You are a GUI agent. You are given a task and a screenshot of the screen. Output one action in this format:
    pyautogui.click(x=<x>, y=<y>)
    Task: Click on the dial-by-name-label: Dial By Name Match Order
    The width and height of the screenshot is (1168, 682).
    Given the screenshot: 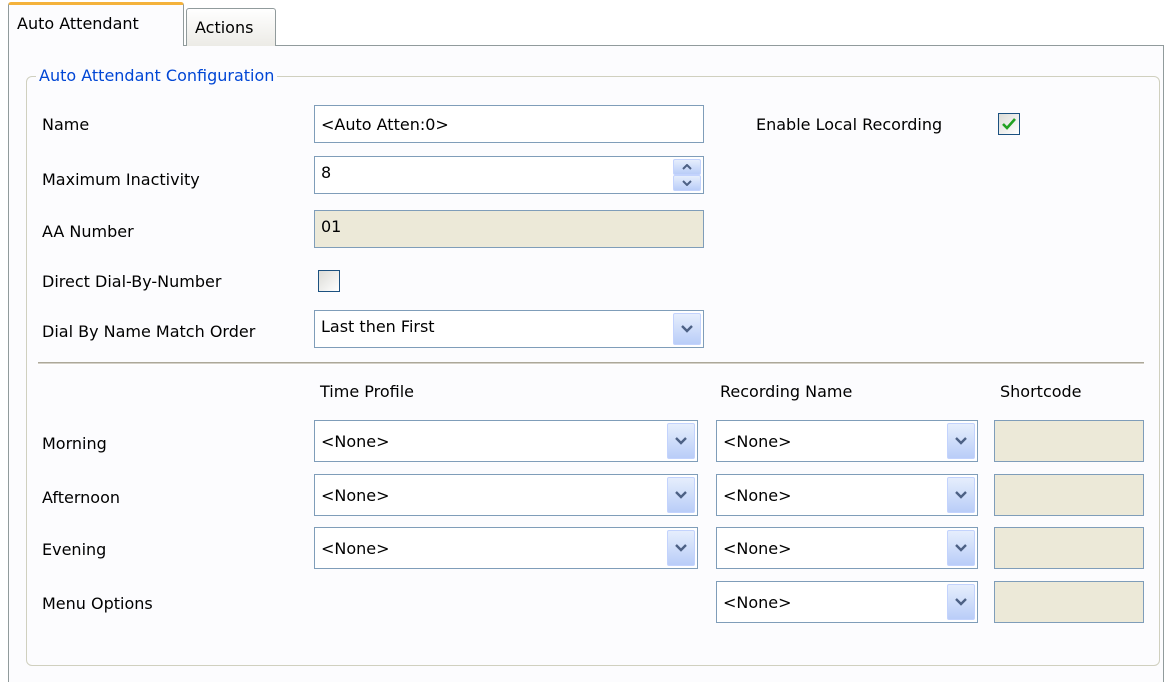 What is the action you would take?
    pyautogui.click(x=149, y=331)
    